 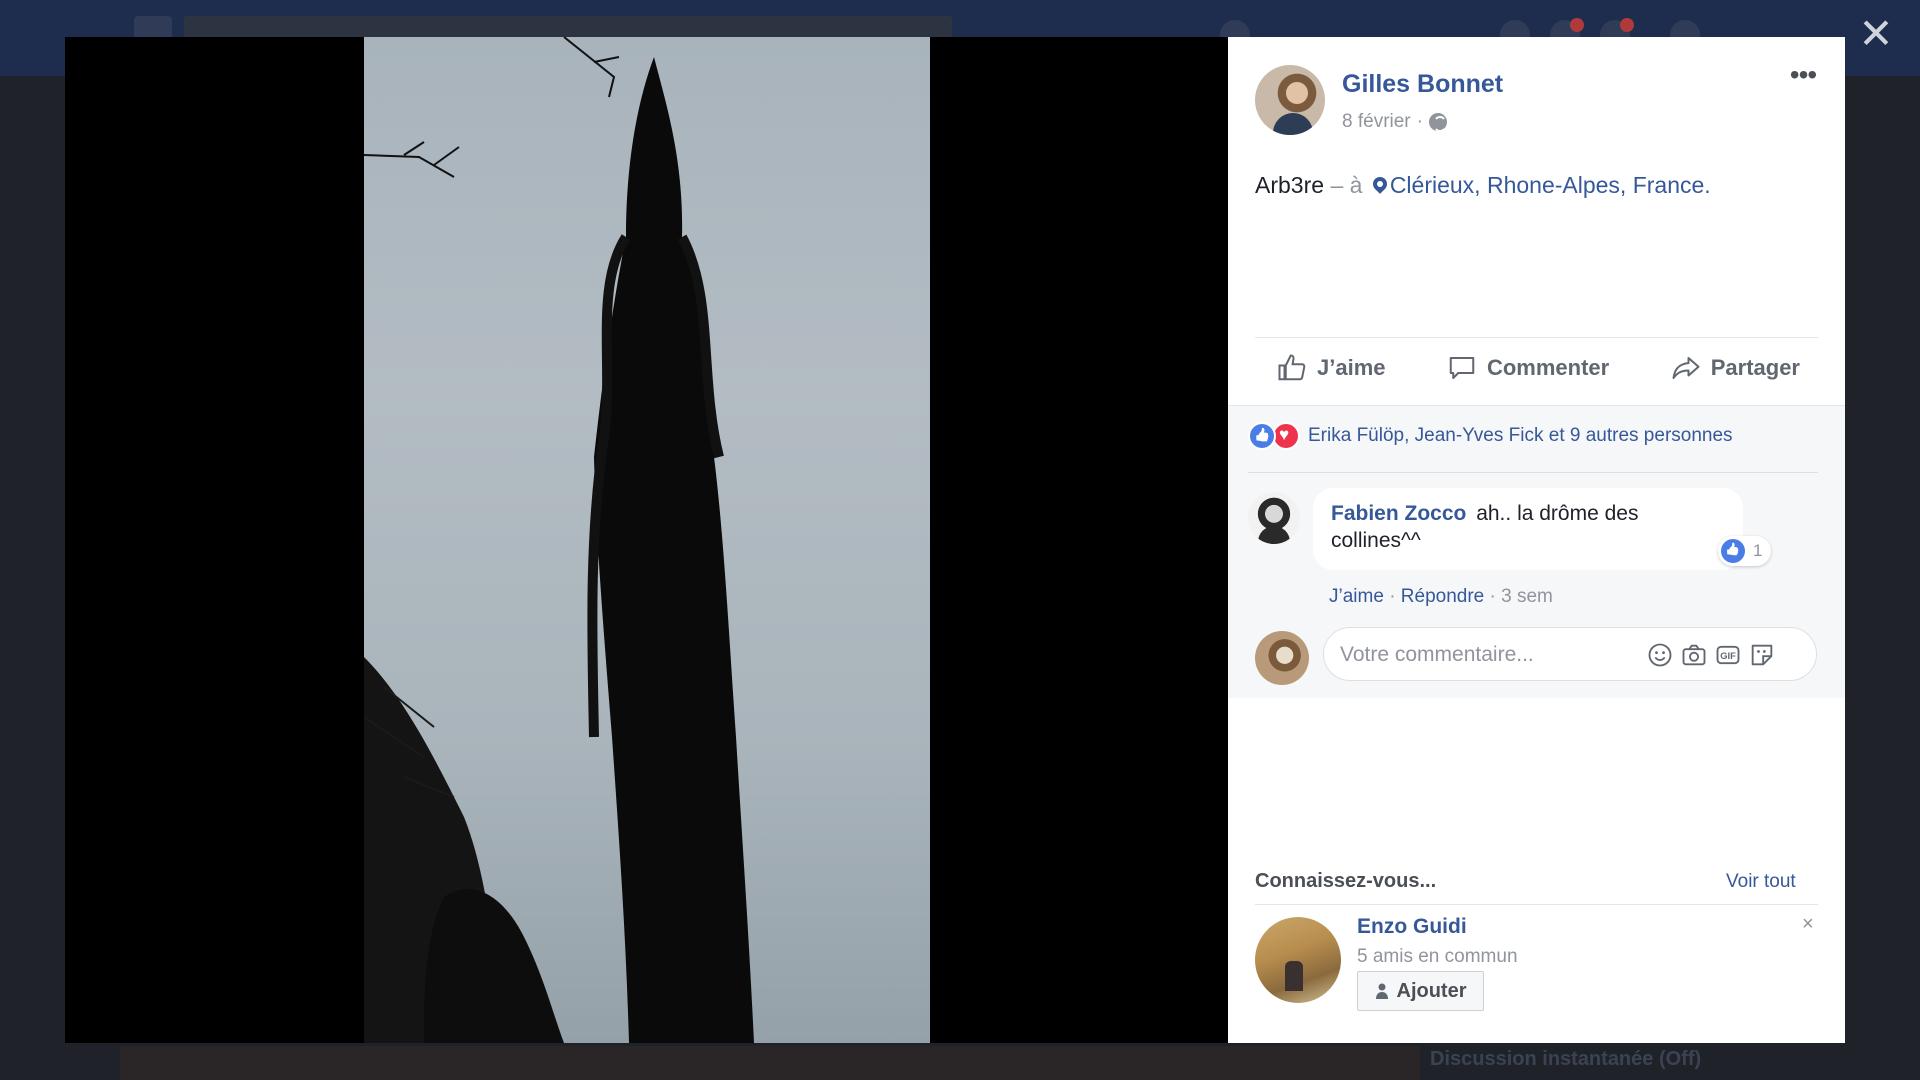 I want to click on location-pin-icon, so click(x=1380, y=186).